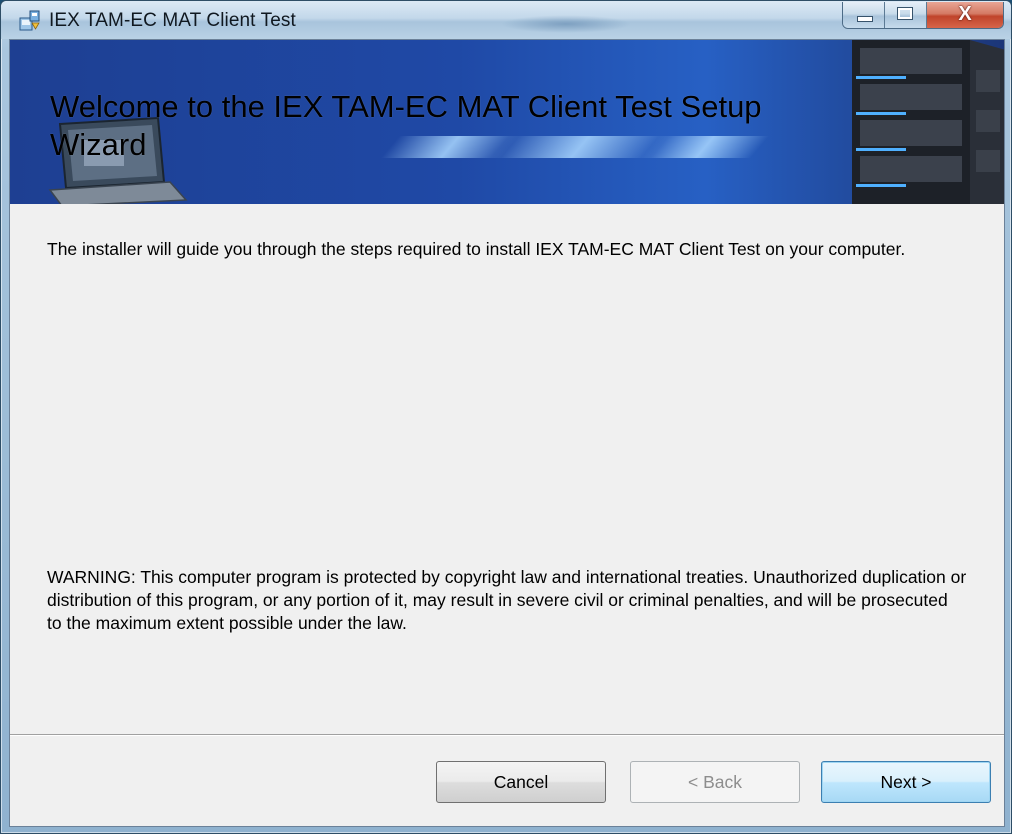 This screenshot has width=1012, height=834. What do you see at coordinates (864, 15) in the screenshot?
I see `minimize-button` at bounding box center [864, 15].